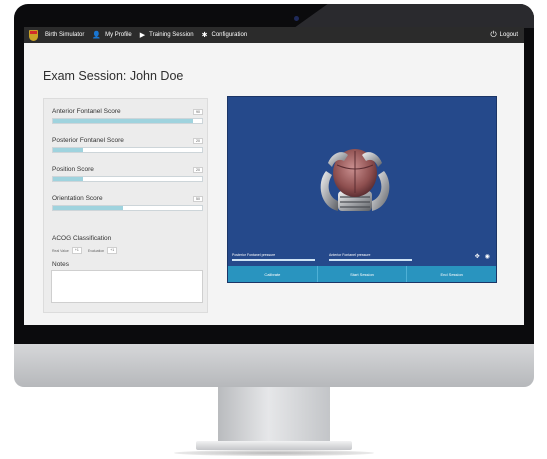 This screenshot has width=547, height=459. Describe the element at coordinates (477, 256) in the screenshot. I see `move-icon: ✥` at that location.